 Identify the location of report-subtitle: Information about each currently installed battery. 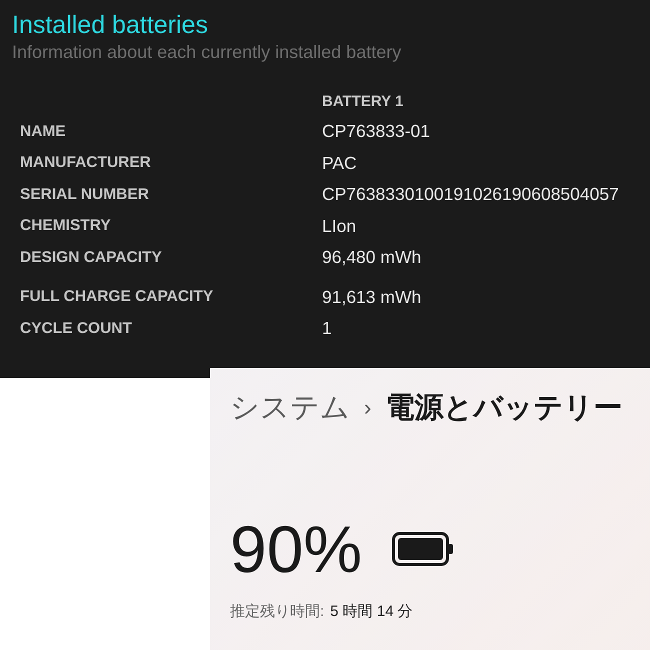
(207, 52).